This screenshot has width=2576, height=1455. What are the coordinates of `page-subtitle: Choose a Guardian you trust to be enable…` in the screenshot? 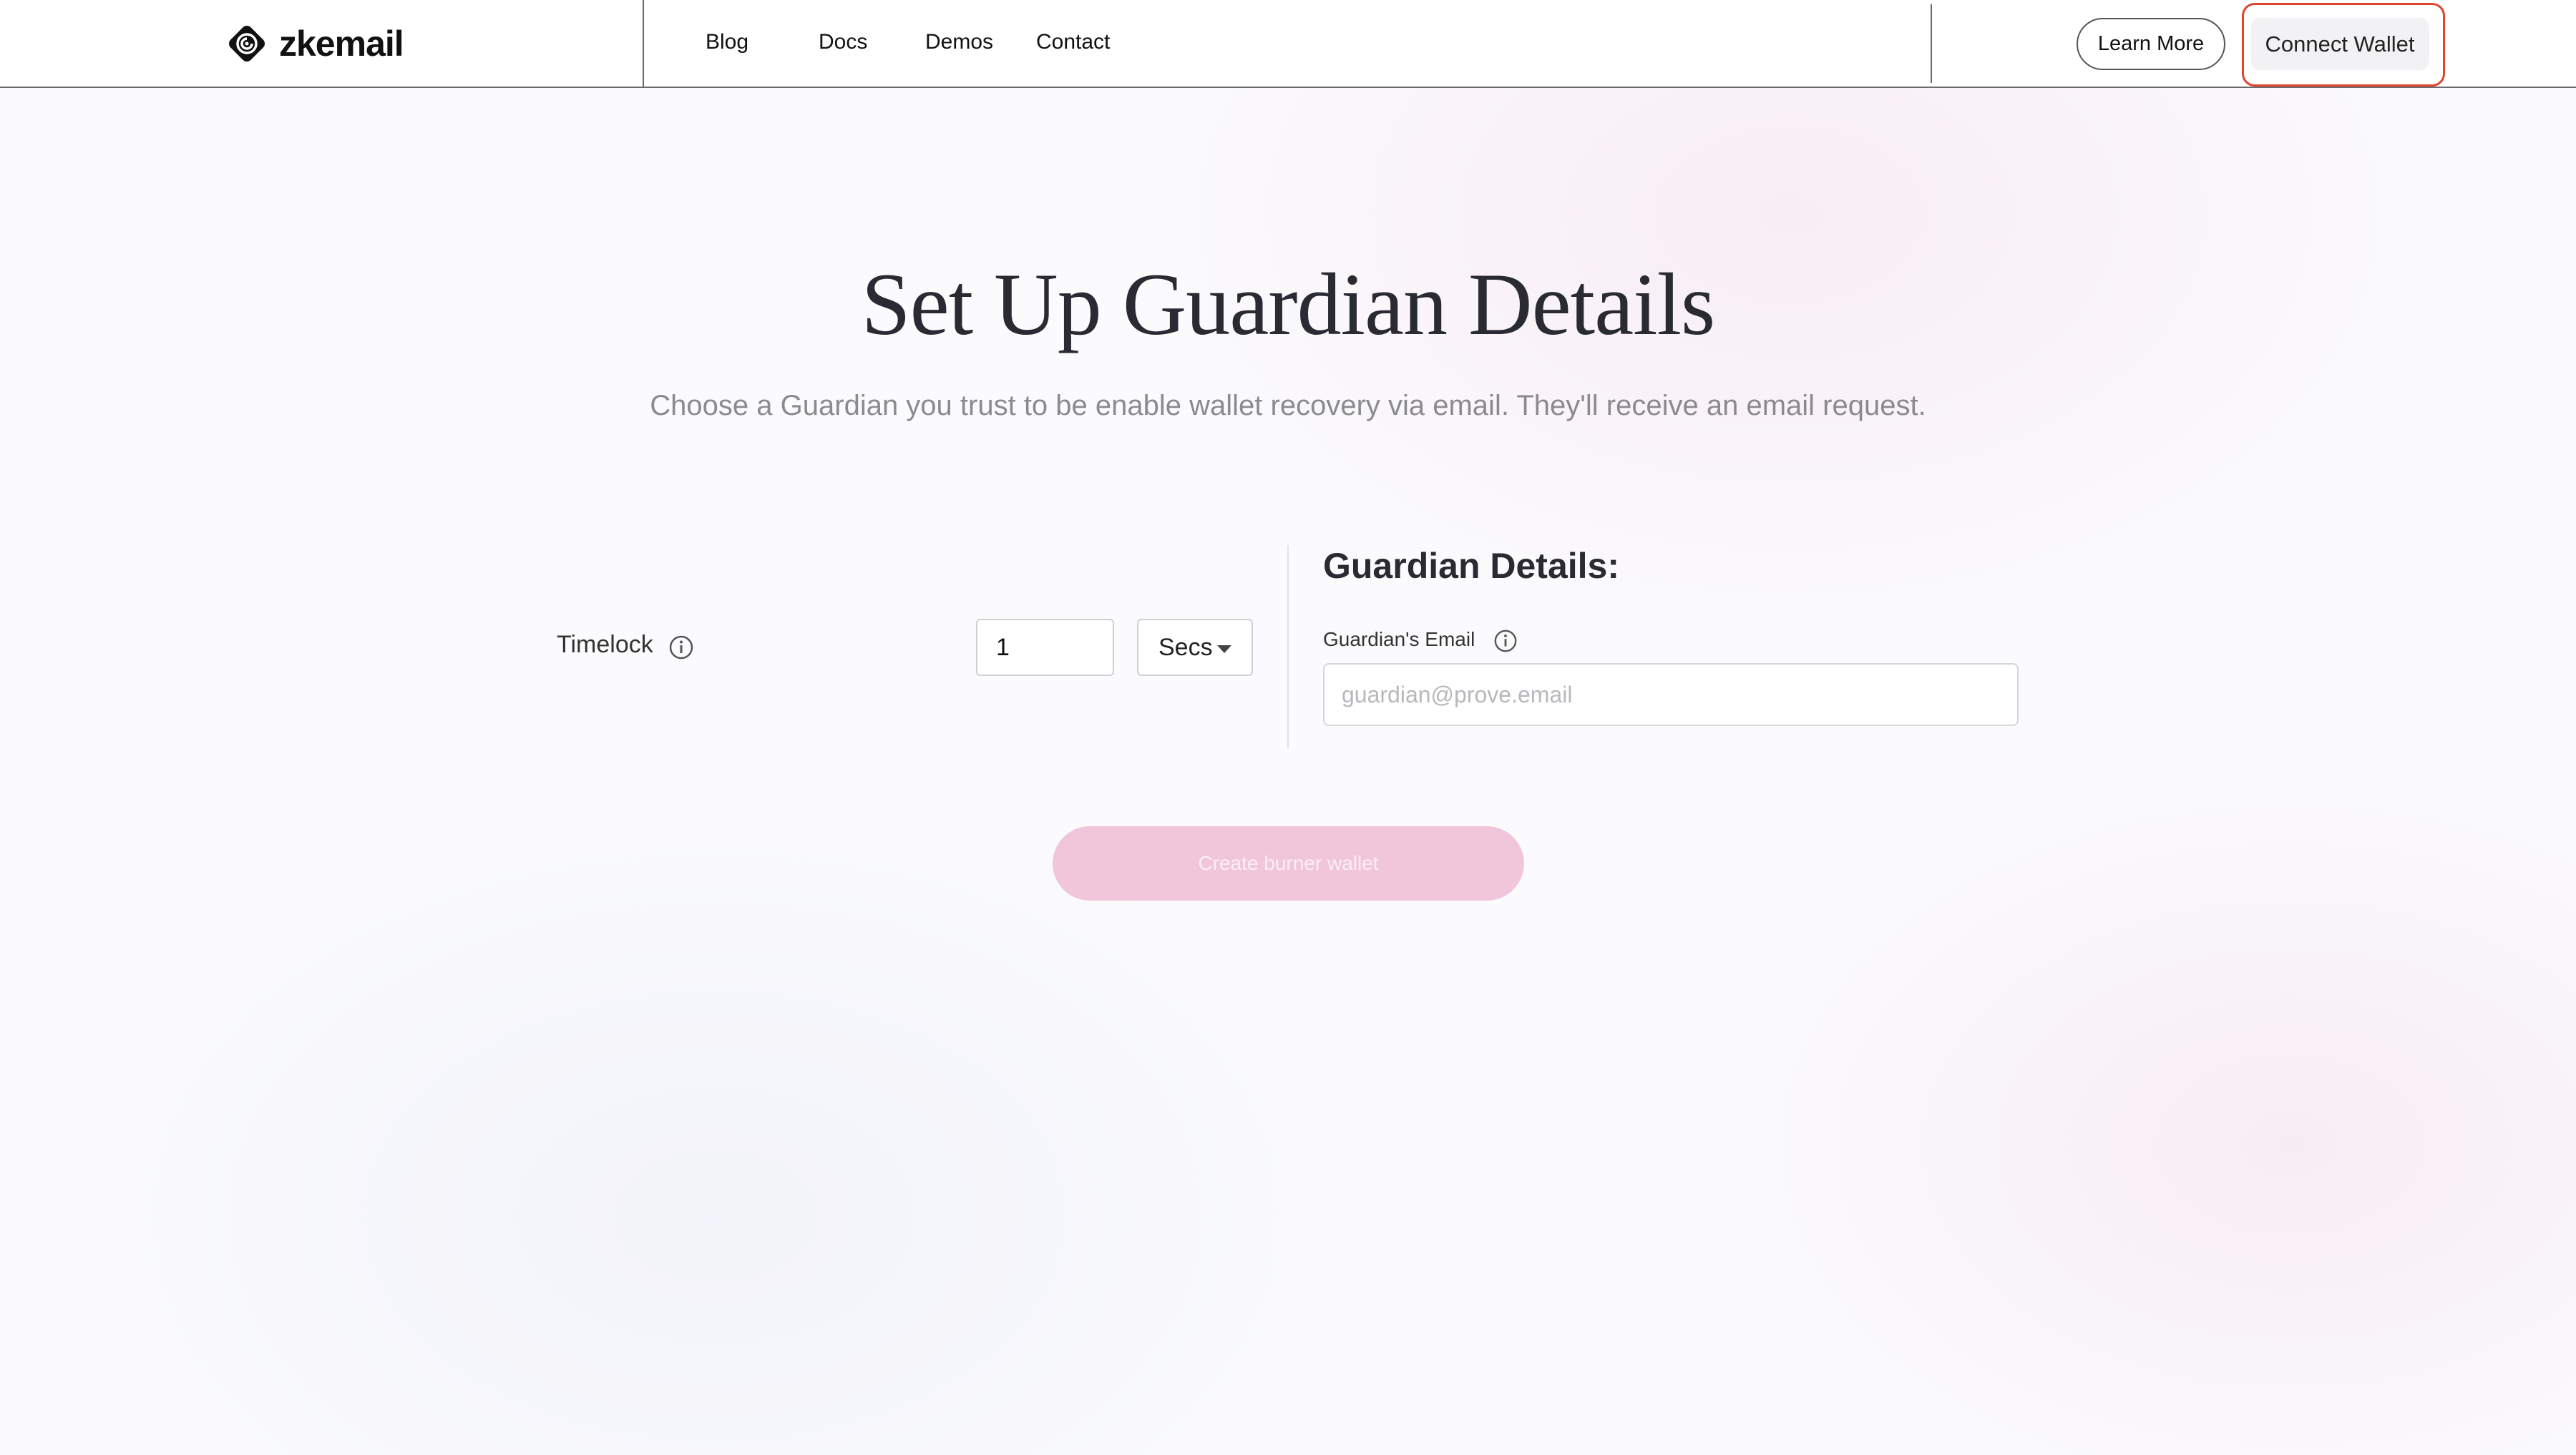 It's located at (1288, 406).